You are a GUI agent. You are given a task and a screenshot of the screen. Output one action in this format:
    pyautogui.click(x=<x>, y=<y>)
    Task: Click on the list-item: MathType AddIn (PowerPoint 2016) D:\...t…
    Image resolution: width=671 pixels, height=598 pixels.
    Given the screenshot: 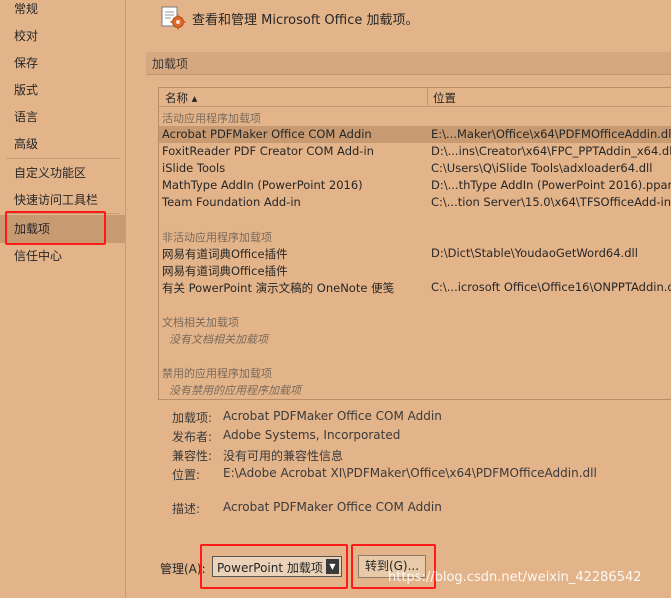 What is the action you would take?
    pyautogui.click(x=415, y=185)
    